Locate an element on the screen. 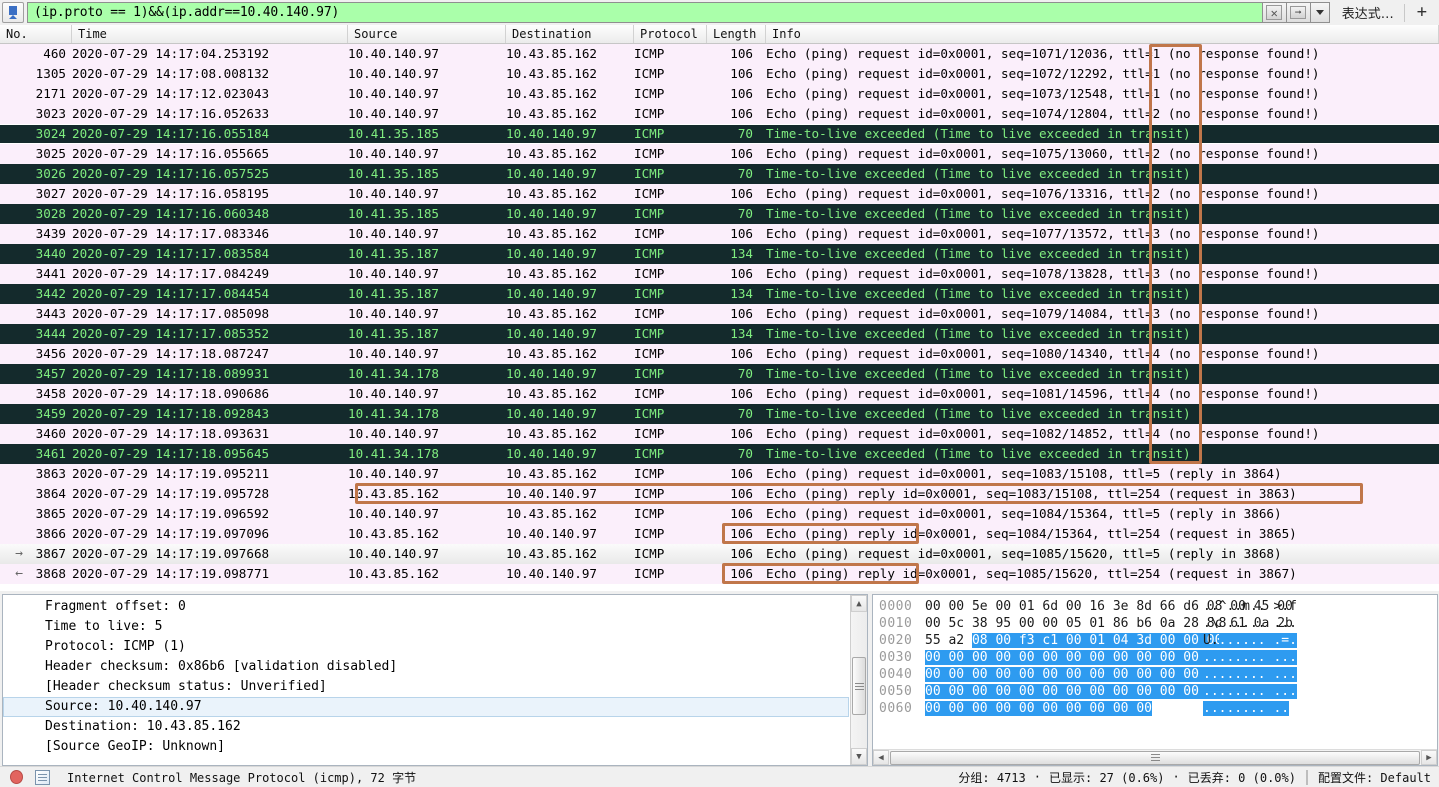 The height and width of the screenshot is (787, 1439). column-header-no: No. is located at coordinates (36, 34).